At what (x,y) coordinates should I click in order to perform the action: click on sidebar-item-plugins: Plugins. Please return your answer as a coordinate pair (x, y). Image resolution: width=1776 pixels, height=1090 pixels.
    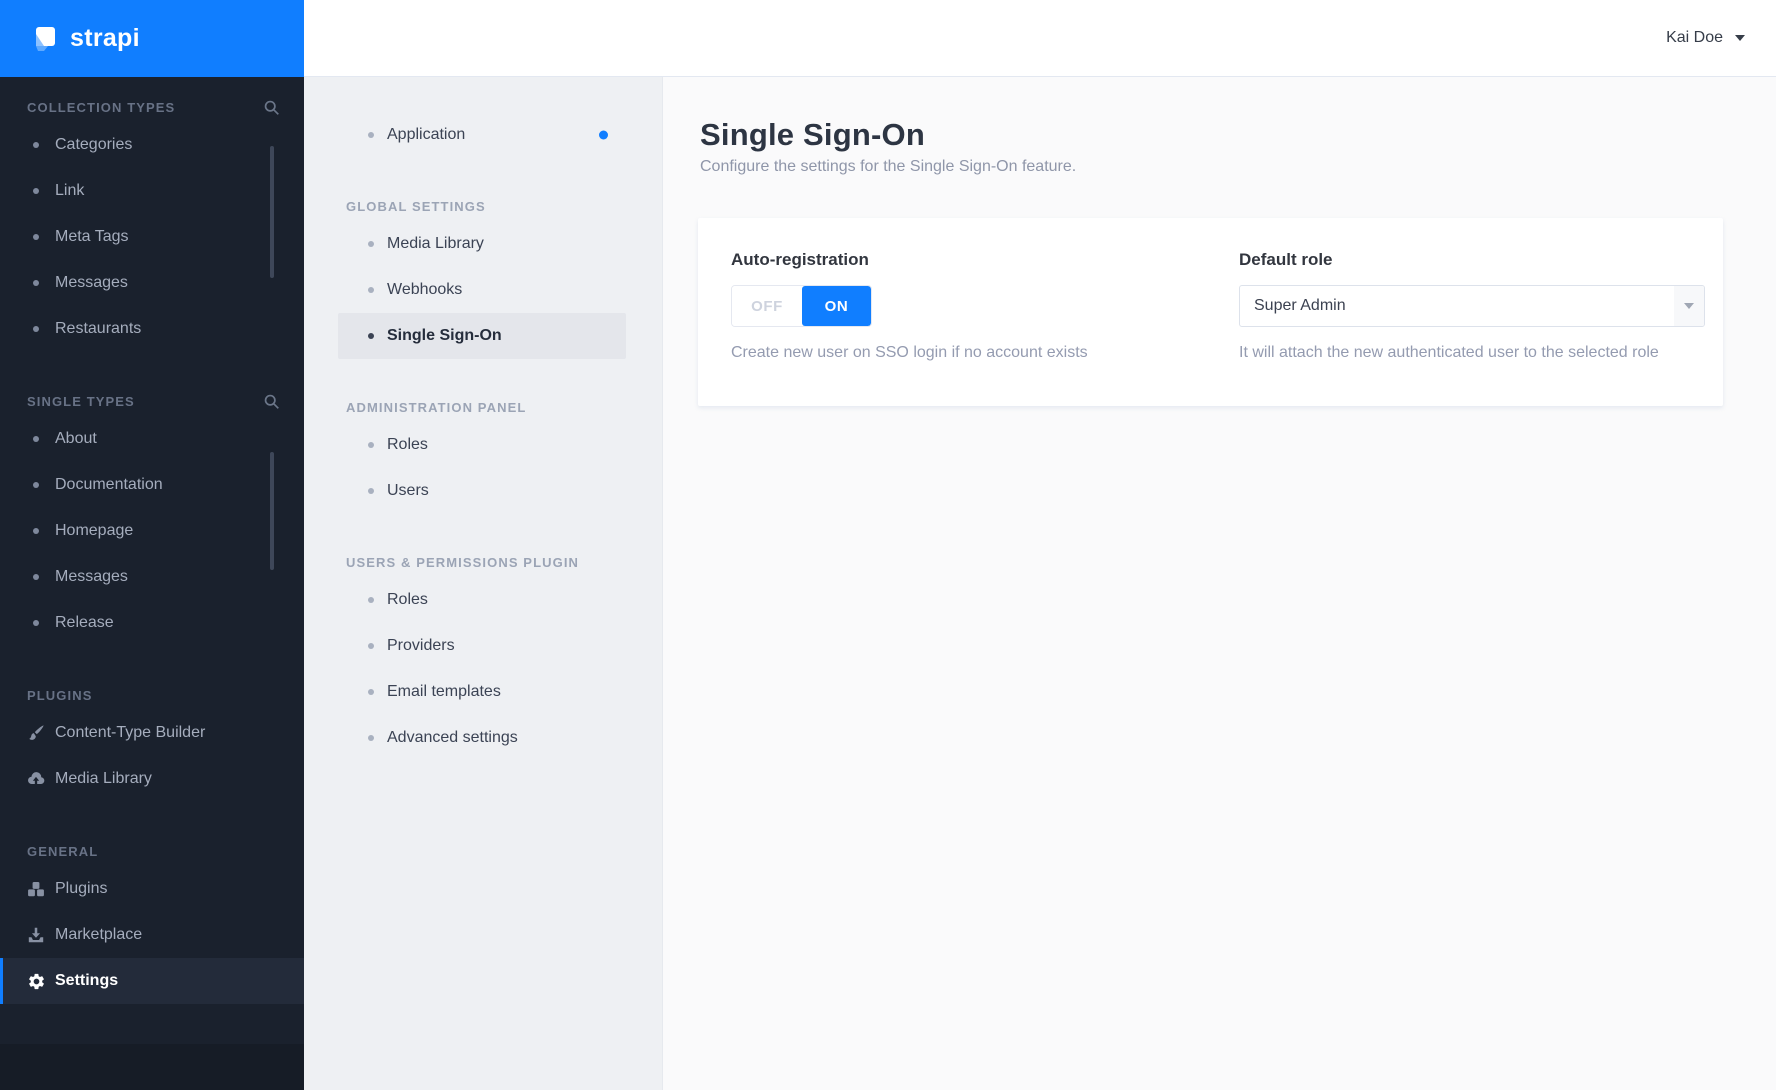
    Looking at the image, I should click on (152, 889).